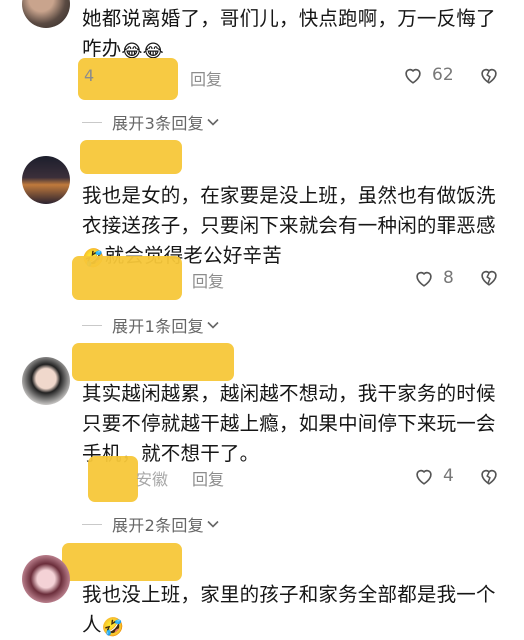 The width and height of the screenshot is (524, 640). I want to click on comment-text: 她都说离婚了，哥们儿，快点跑啊，万一反悔了咋办😂😂, so click(289, 34).